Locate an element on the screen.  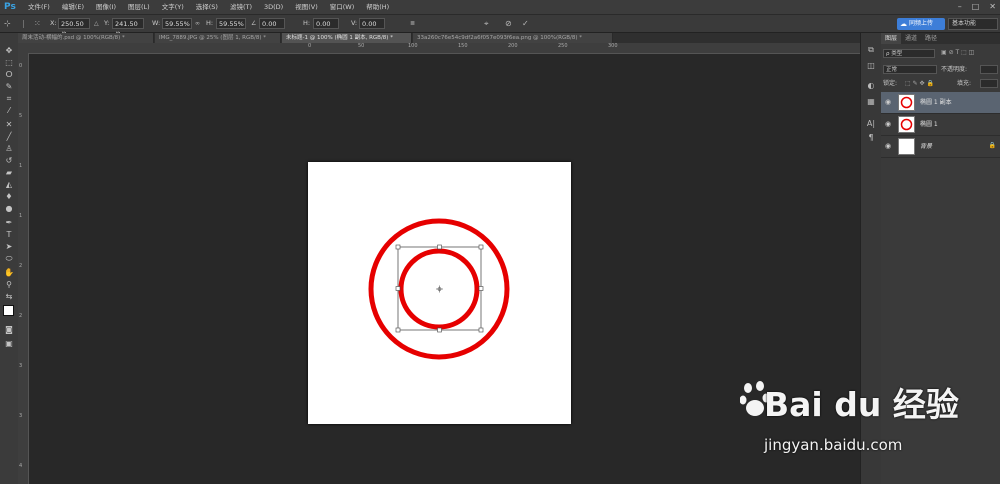
tab-layers: 图层 is located at coordinates (891, 38).